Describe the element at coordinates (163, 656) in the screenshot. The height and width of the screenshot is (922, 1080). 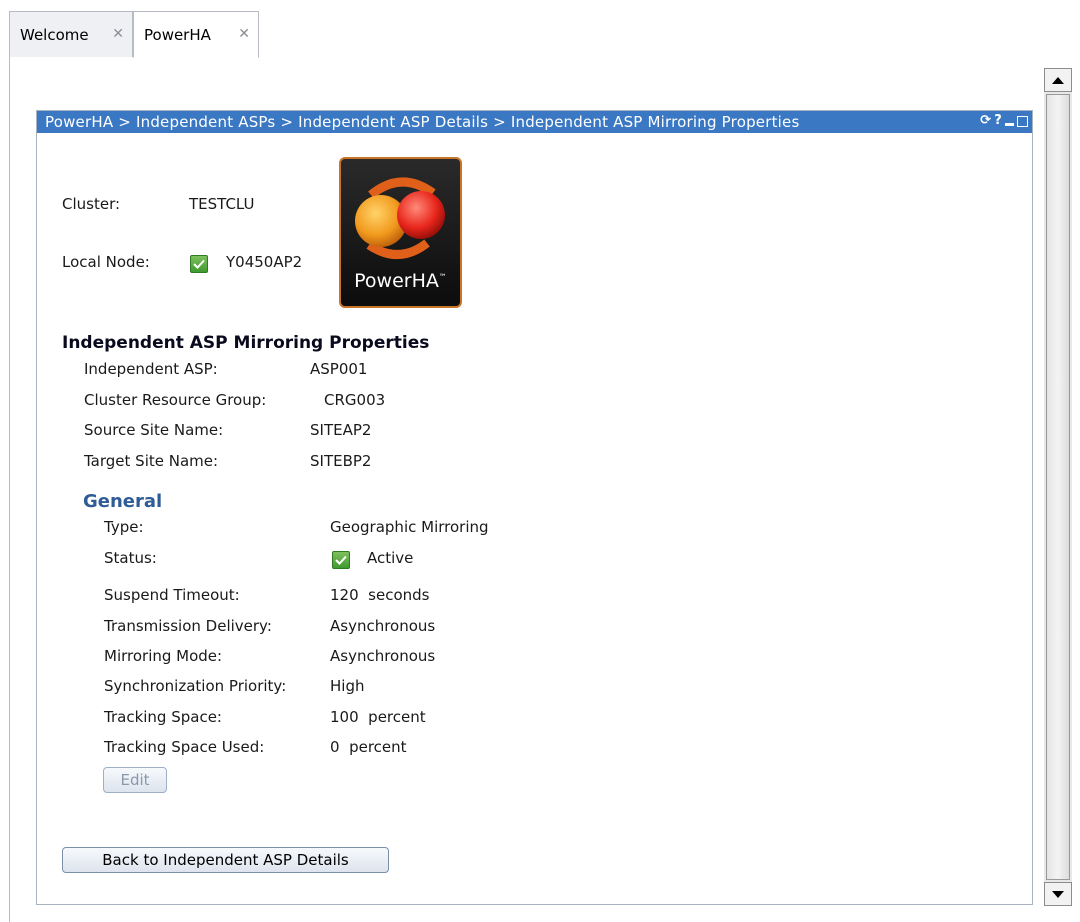
I see `mirroring-mode-label: Mirroring Mode:` at that location.